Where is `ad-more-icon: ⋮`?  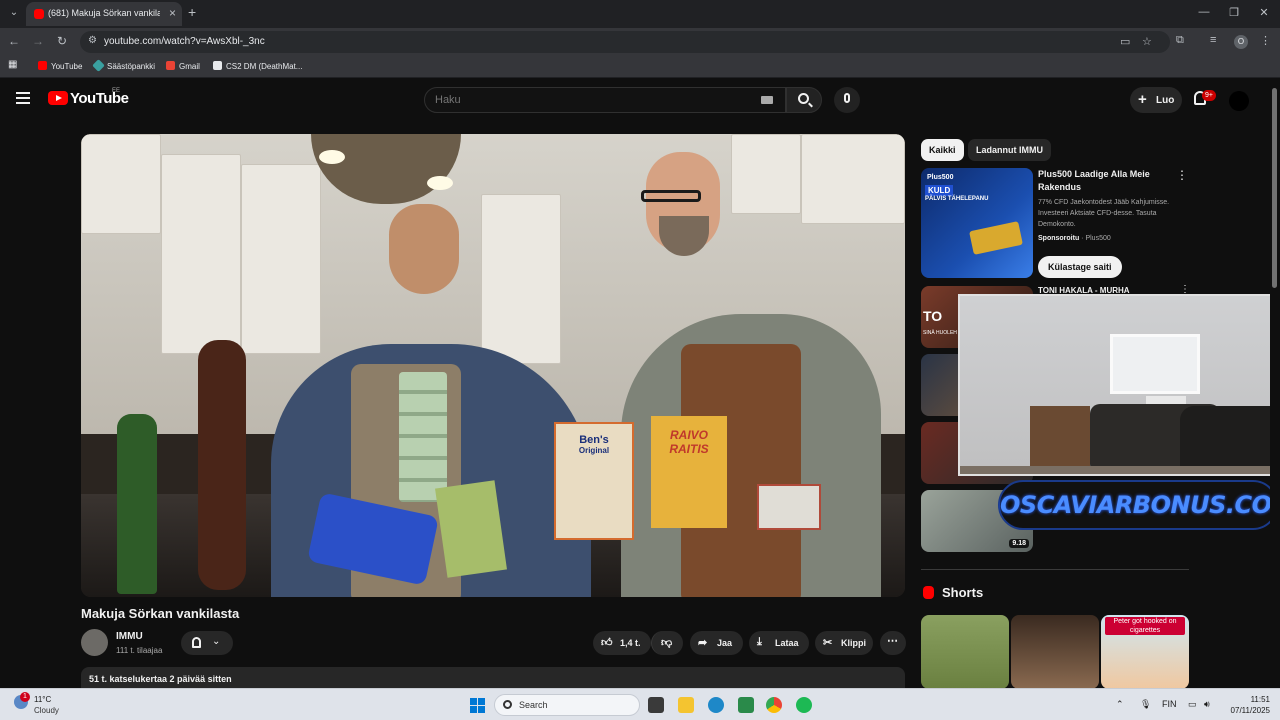 ad-more-icon: ⋮ is located at coordinates (1182, 175).